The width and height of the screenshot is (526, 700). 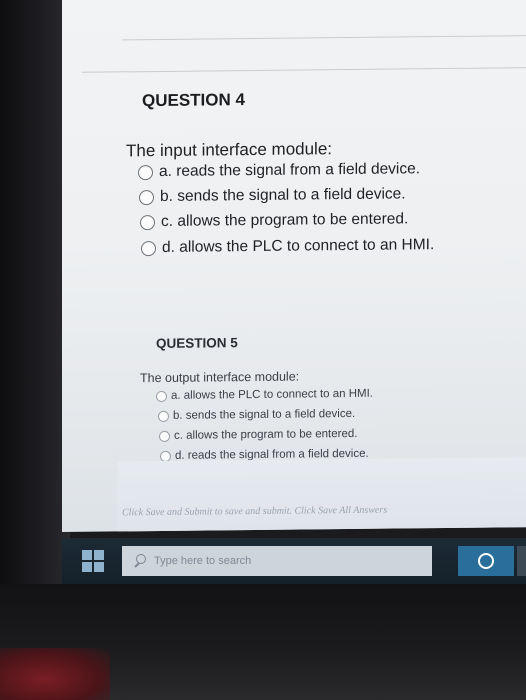 I want to click on option-label: a. reads the signal from a field device., so click(x=290, y=170).